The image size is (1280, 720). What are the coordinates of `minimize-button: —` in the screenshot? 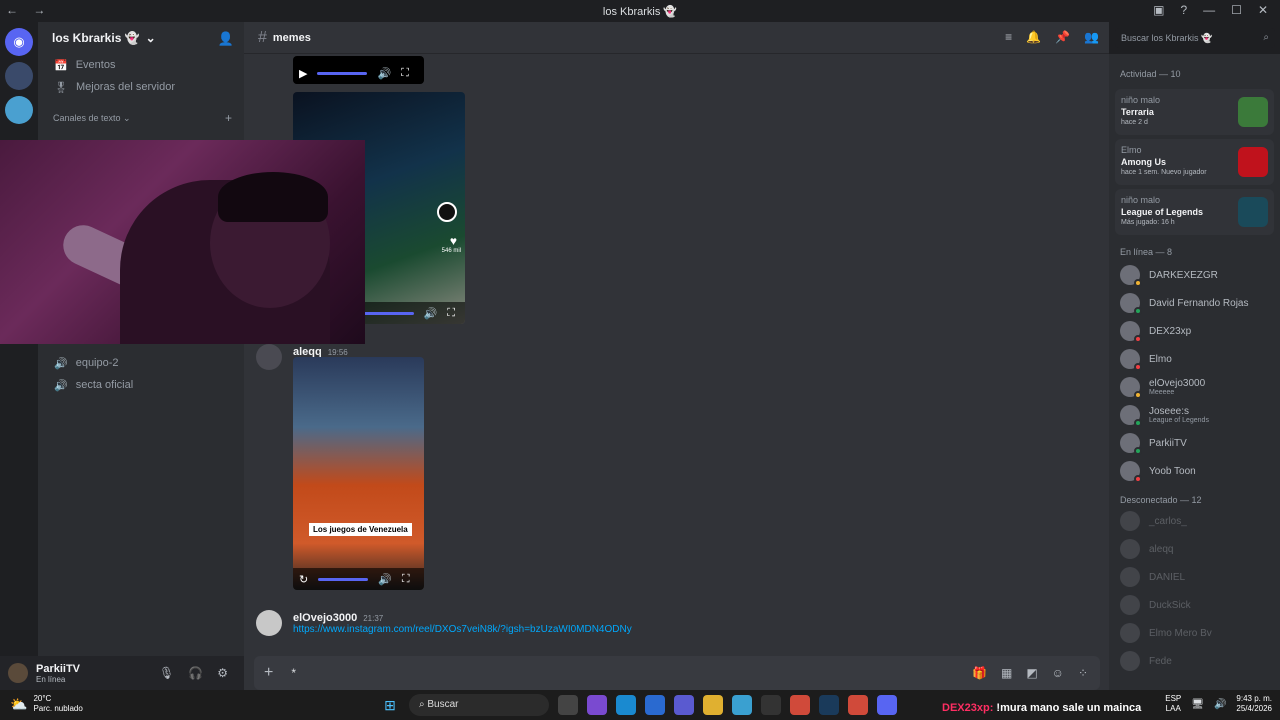 It's located at (1209, 10).